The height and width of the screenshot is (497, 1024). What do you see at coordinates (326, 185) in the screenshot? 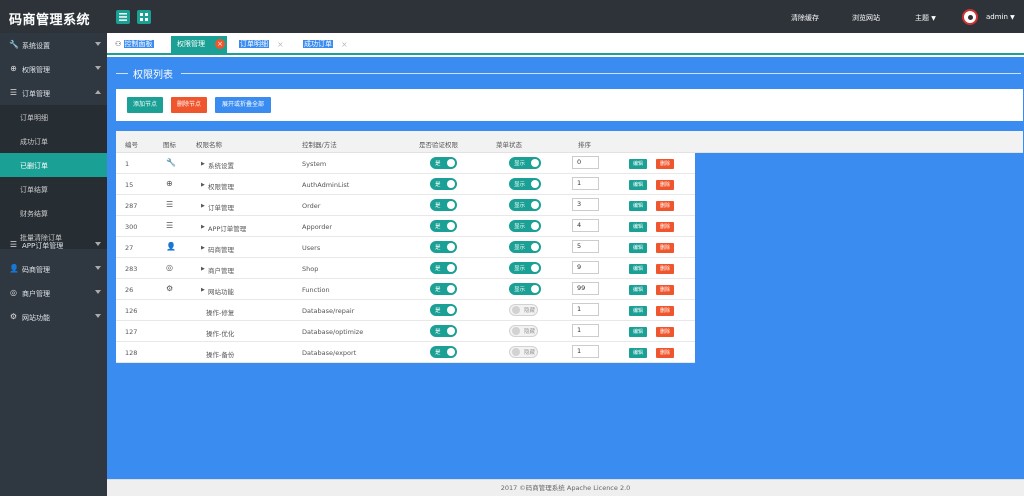
I see `controller-method: AuthAdminList` at bounding box center [326, 185].